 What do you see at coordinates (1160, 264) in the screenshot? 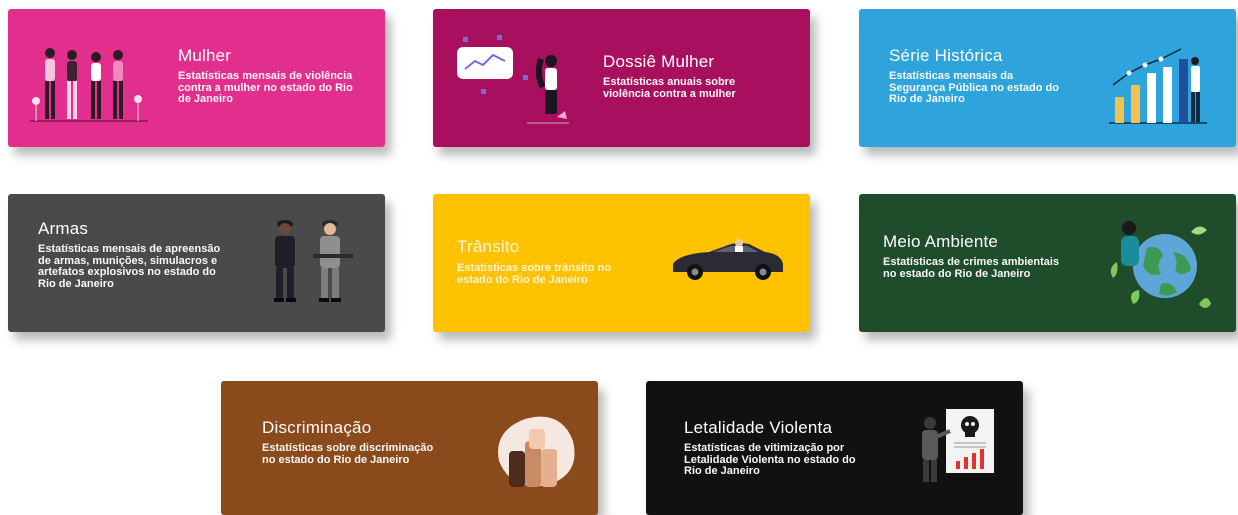
I see `earth-plants-illustration` at bounding box center [1160, 264].